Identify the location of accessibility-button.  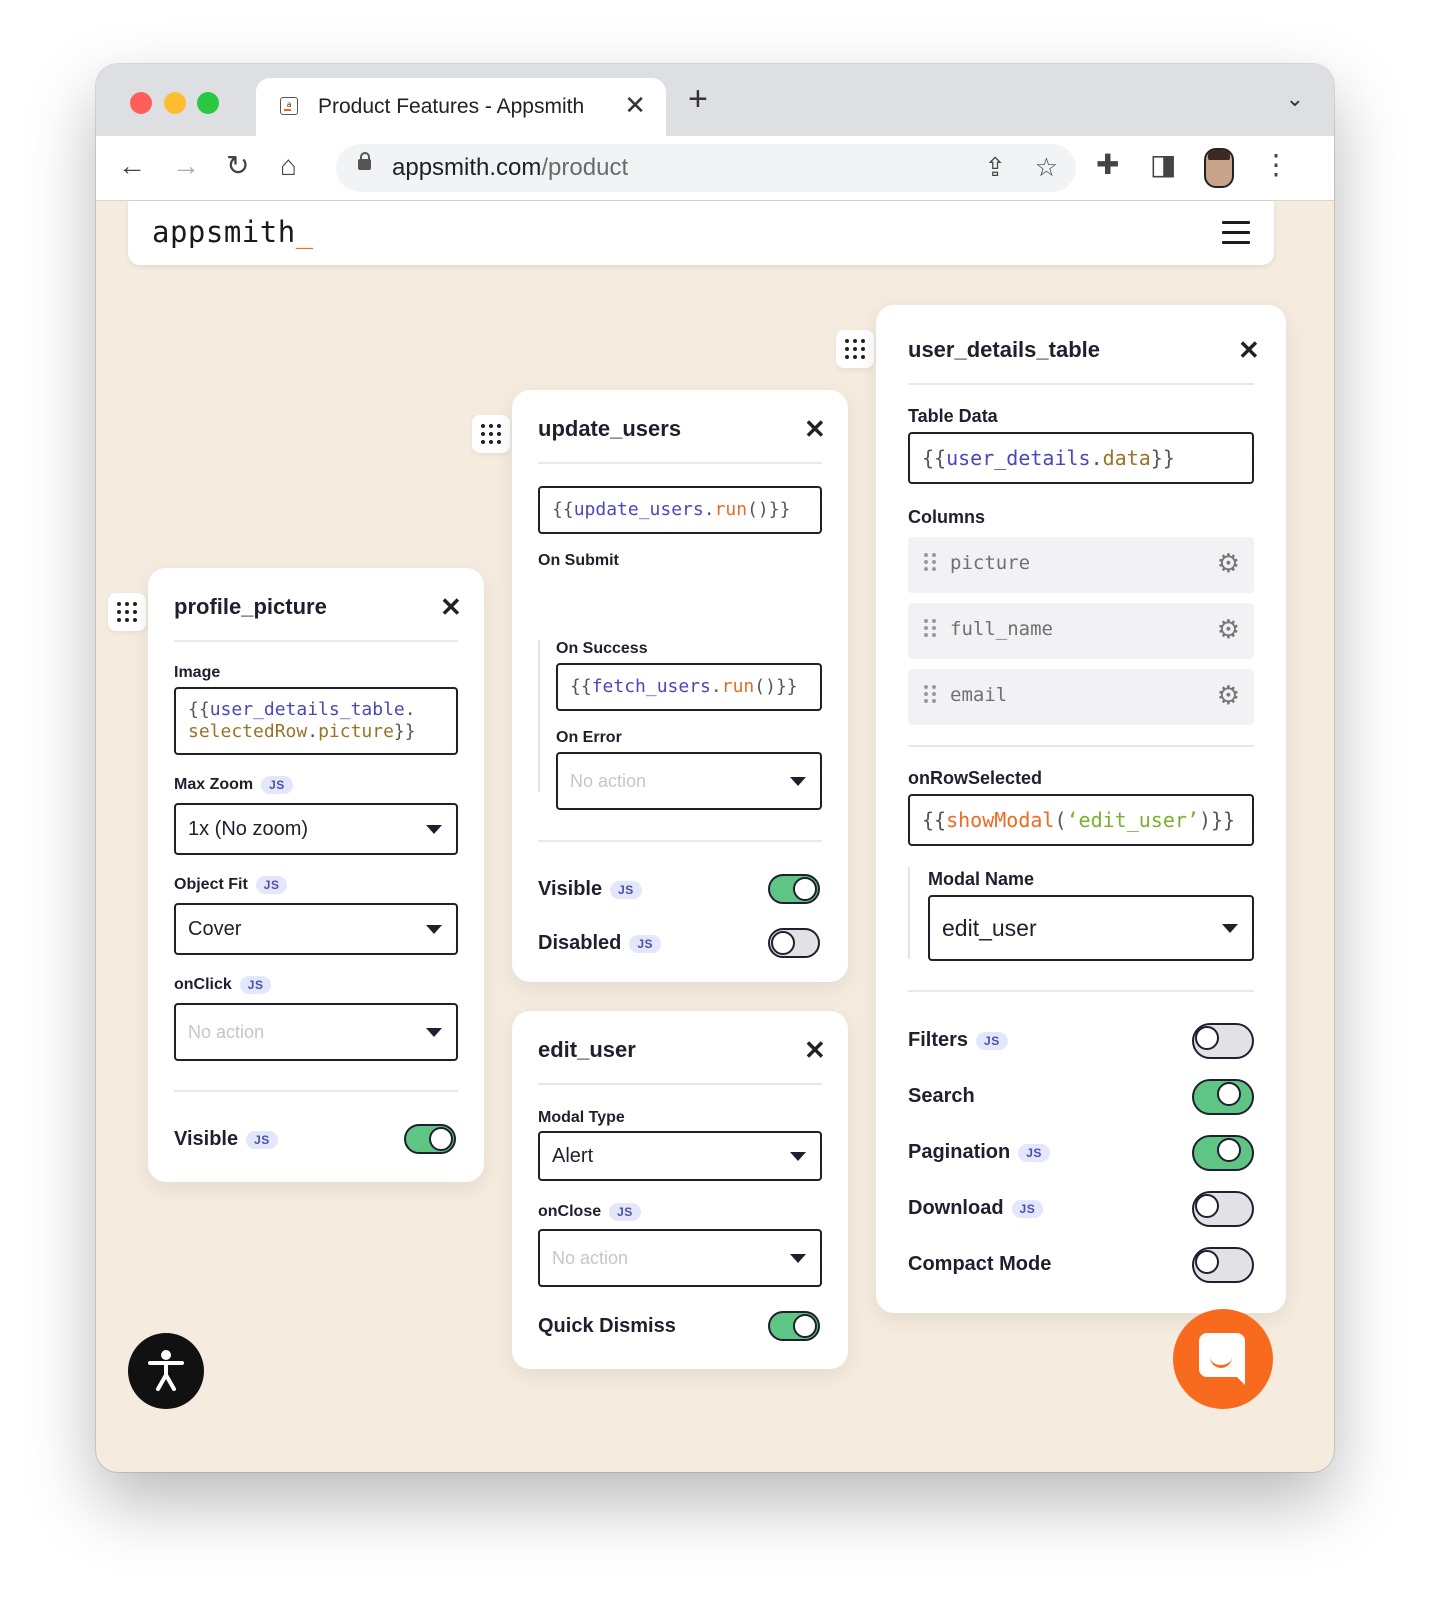
(166, 1371).